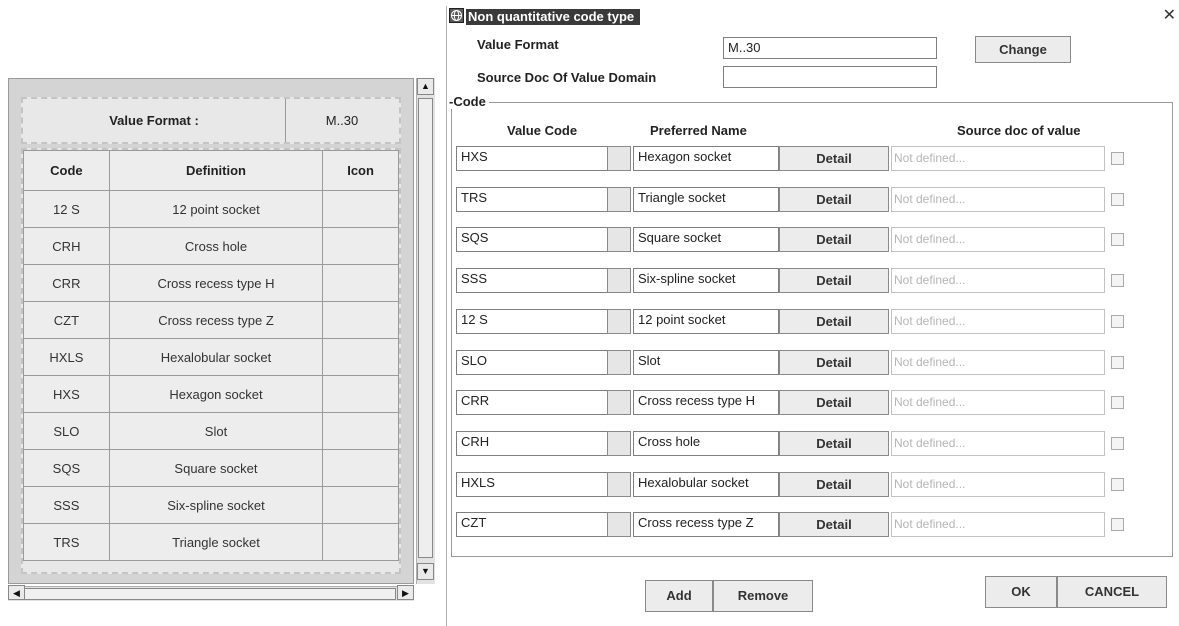 The height and width of the screenshot is (626, 1179). What do you see at coordinates (216, 542) in the screenshot?
I see `cell-definition: Triangle socket` at bounding box center [216, 542].